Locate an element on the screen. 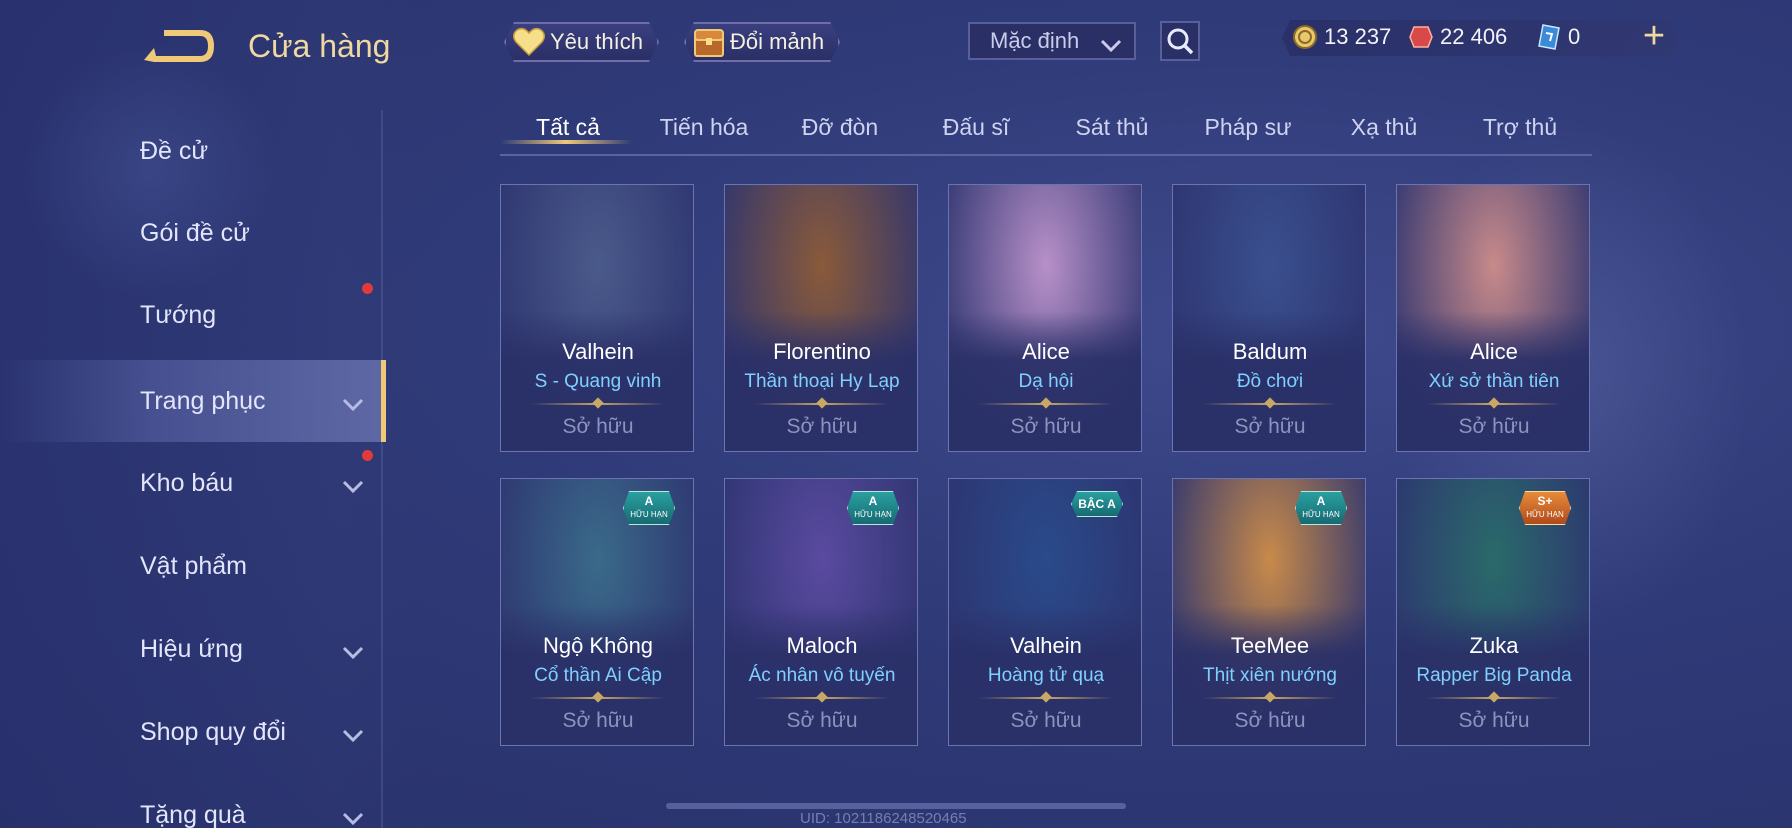  rank-badge: BẬC A is located at coordinates (1097, 504).